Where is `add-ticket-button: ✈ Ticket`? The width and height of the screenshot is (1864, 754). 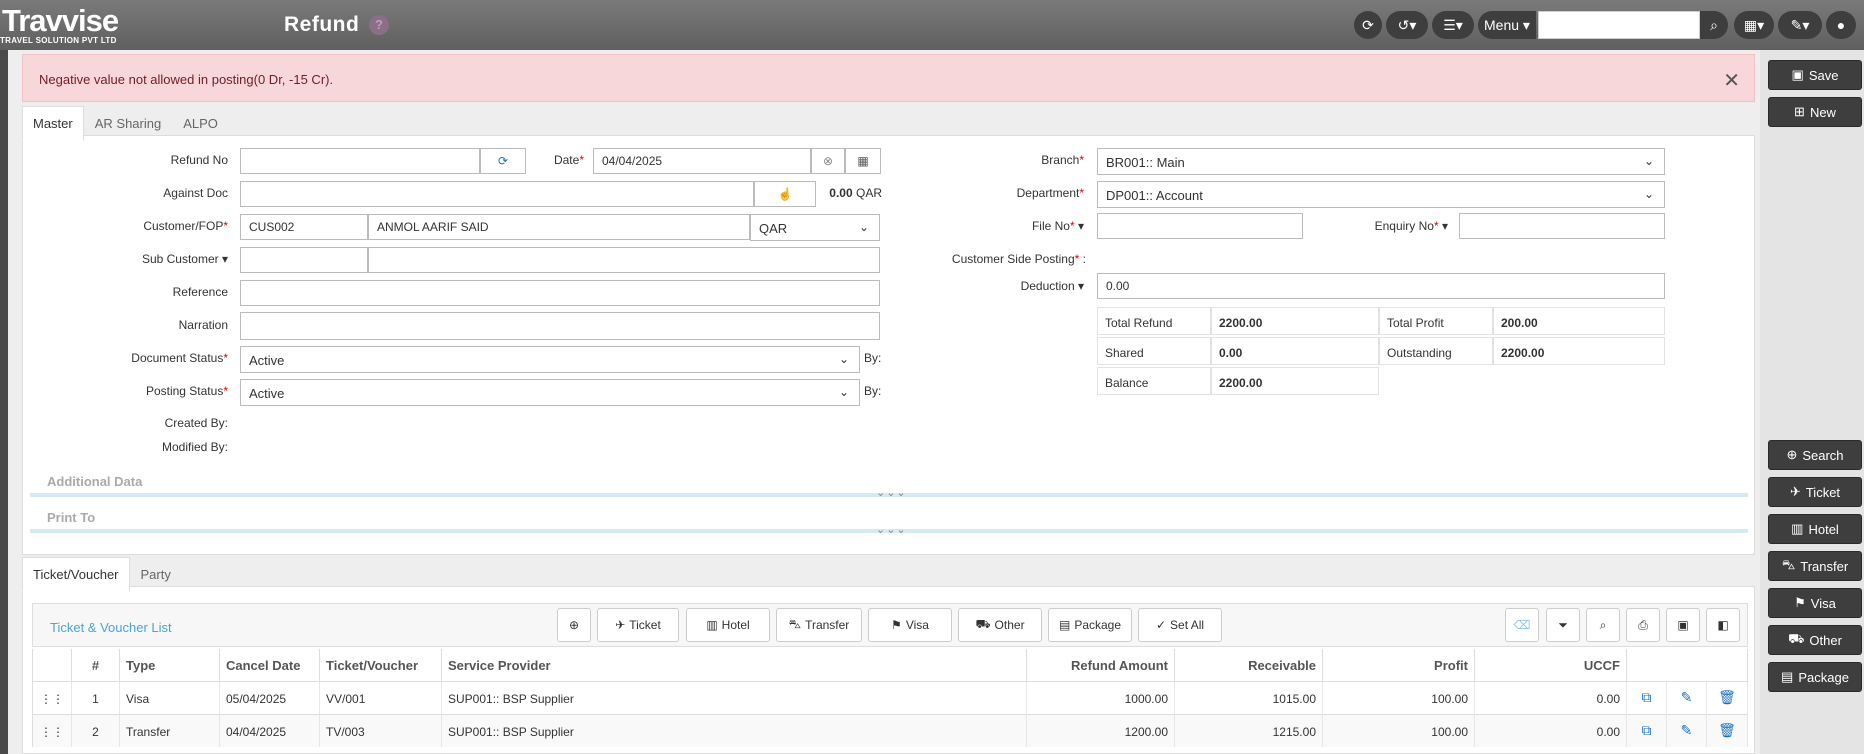
add-ticket-button: ✈ Ticket is located at coordinates (638, 625).